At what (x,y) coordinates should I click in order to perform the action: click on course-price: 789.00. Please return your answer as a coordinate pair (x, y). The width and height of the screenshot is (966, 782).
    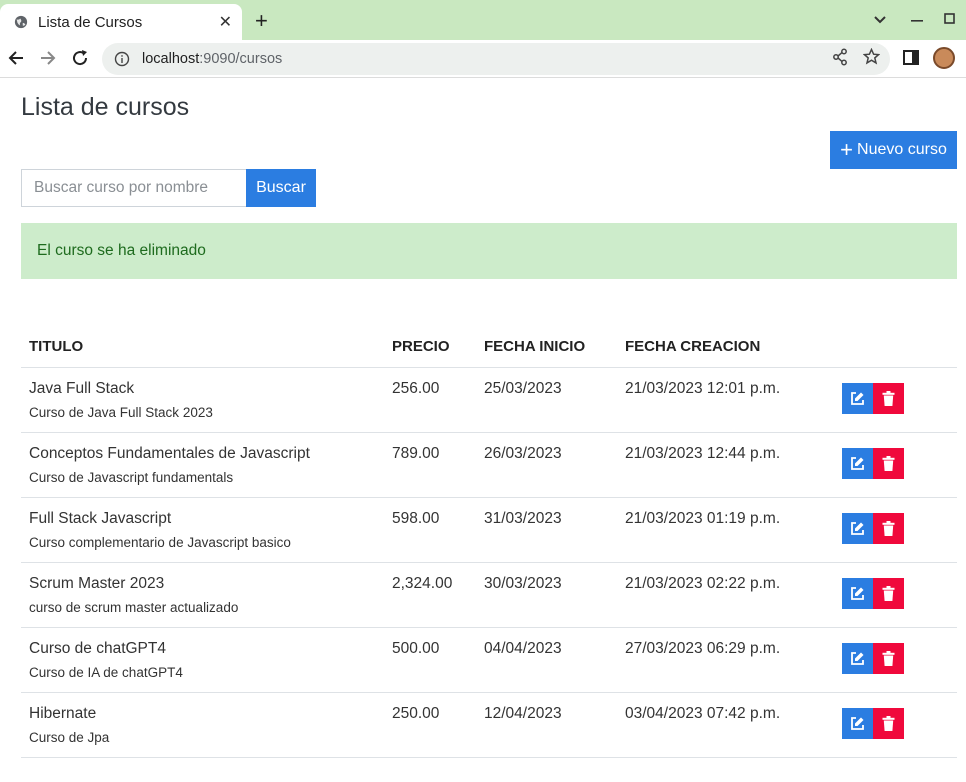
    Looking at the image, I should click on (430, 465).